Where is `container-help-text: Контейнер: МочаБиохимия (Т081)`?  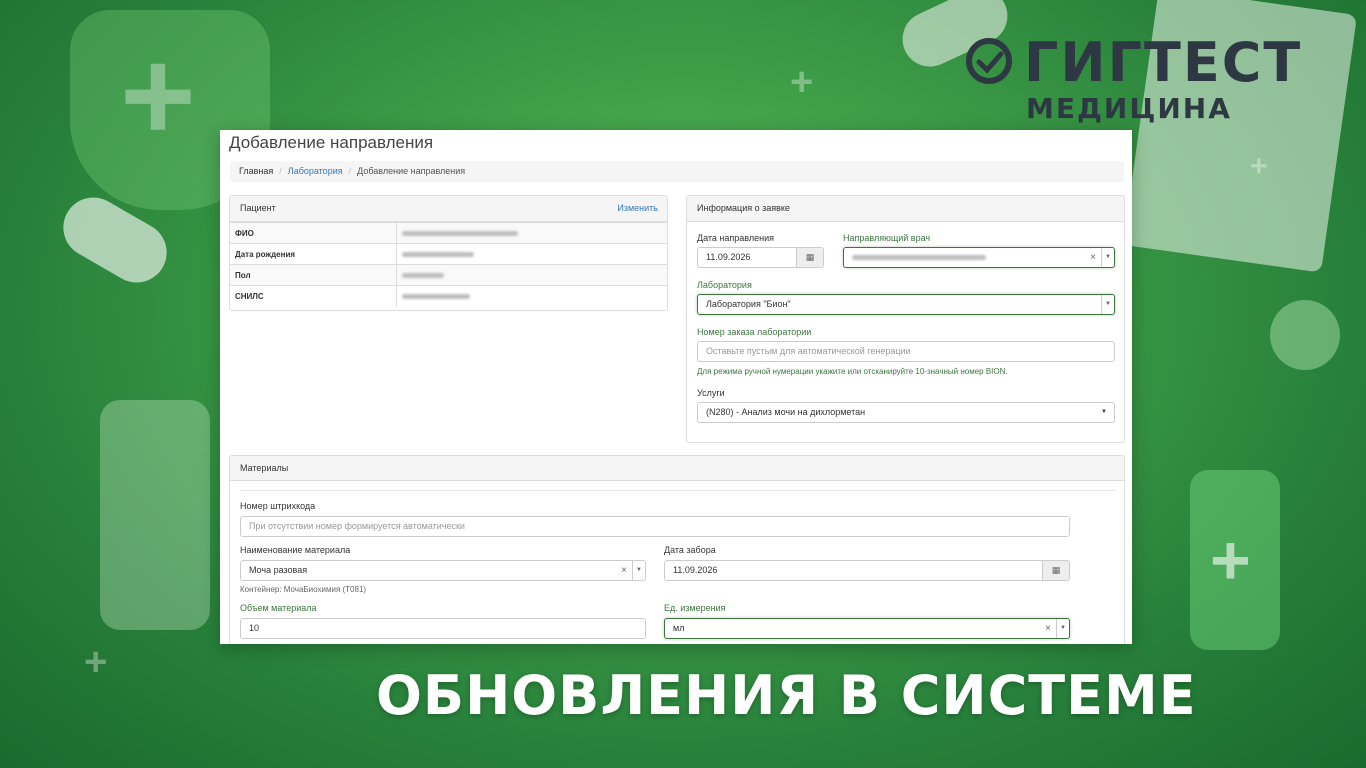
container-help-text: Контейнер: МочаБиохимия (Т081) is located at coordinates (303, 589).